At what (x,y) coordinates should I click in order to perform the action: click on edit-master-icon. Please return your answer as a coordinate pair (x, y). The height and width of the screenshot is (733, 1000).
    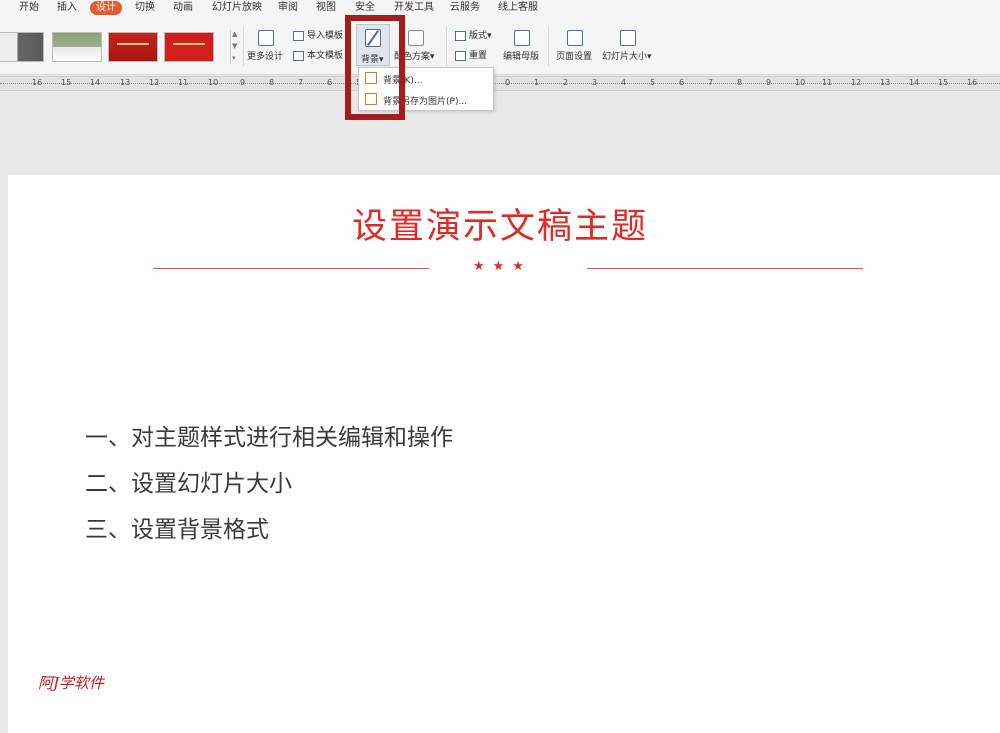
    Looking at the image, I should click on (522, 38).